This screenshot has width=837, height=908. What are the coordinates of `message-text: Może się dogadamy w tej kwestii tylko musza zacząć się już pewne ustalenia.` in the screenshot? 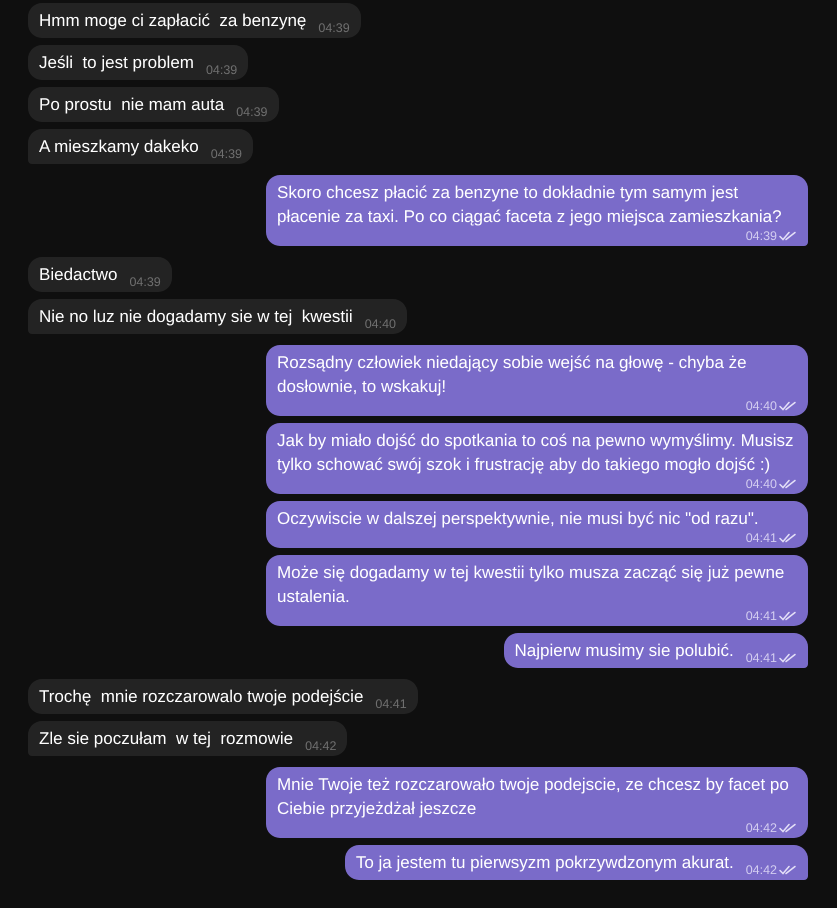 It's located at (531, 585).